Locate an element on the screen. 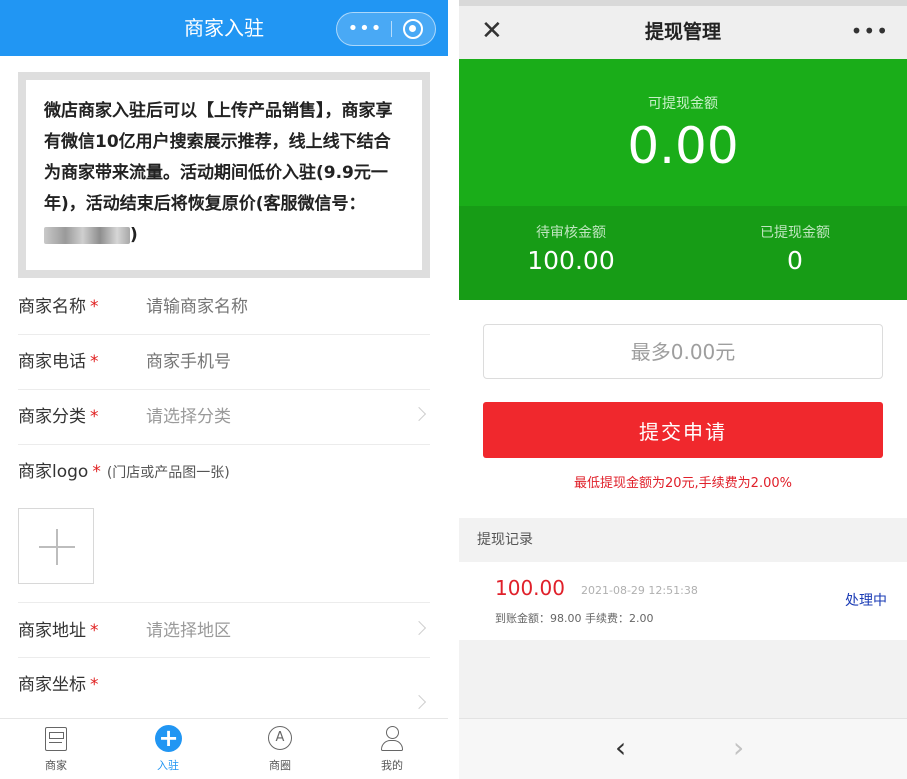 This screenshot has width=907, height=779. merchant-address-row: 商家地址 * 请选择地区 is located at coordinates (224, 630).